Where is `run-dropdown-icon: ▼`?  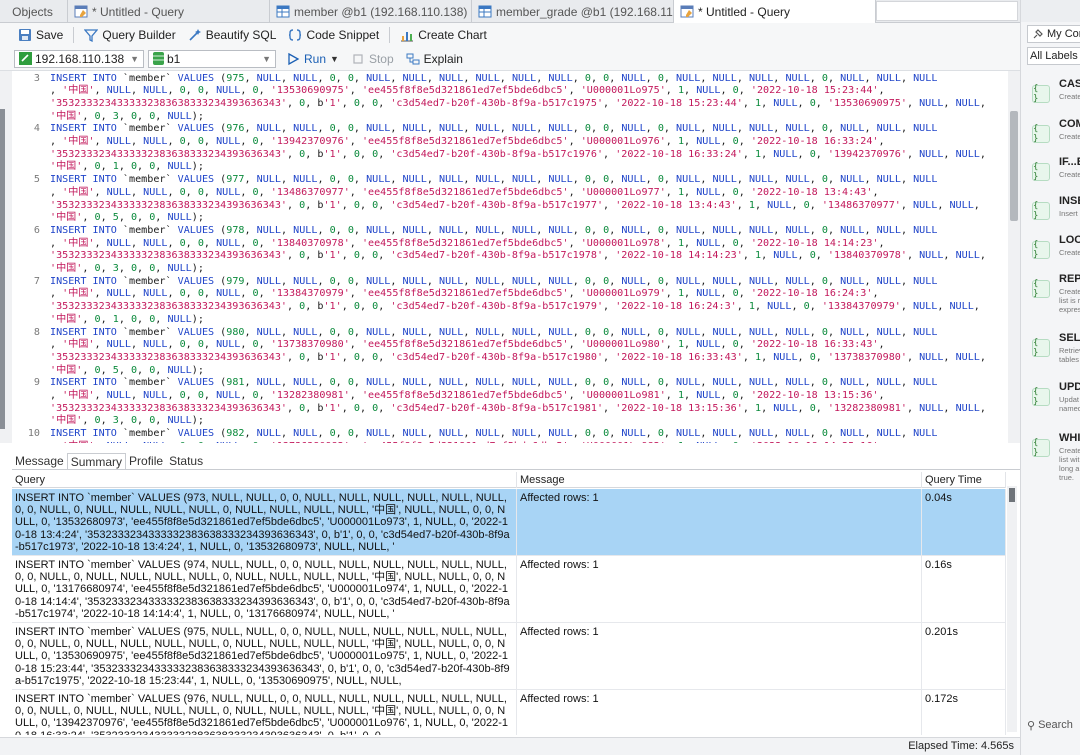 run-dropdown-icon: ▼ is located at coordinates (334, 59).